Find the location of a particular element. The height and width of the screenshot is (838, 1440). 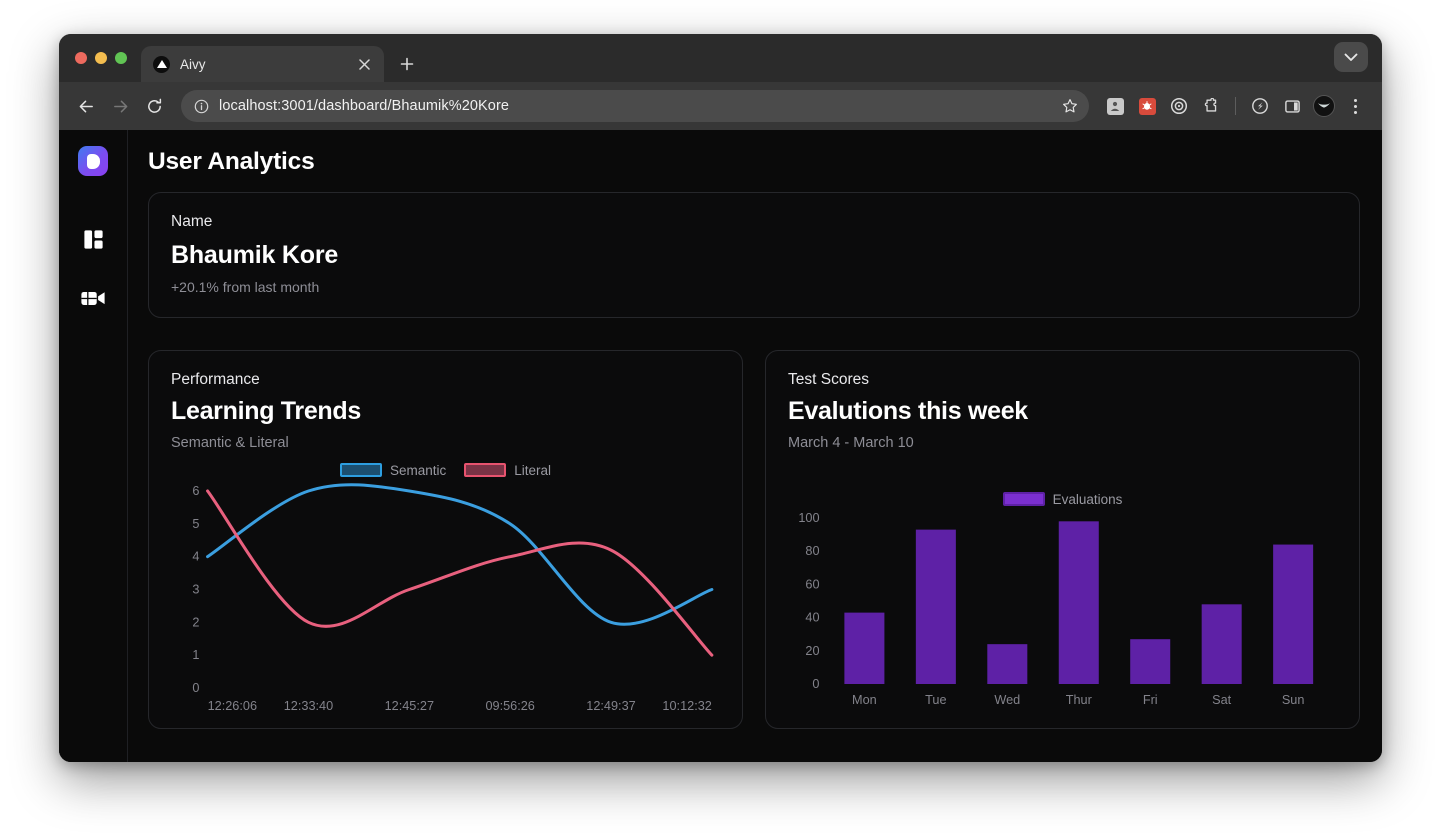

name-card: Name Bhaumik Kore +20.1% from last month is located at coordinates (754, 255).